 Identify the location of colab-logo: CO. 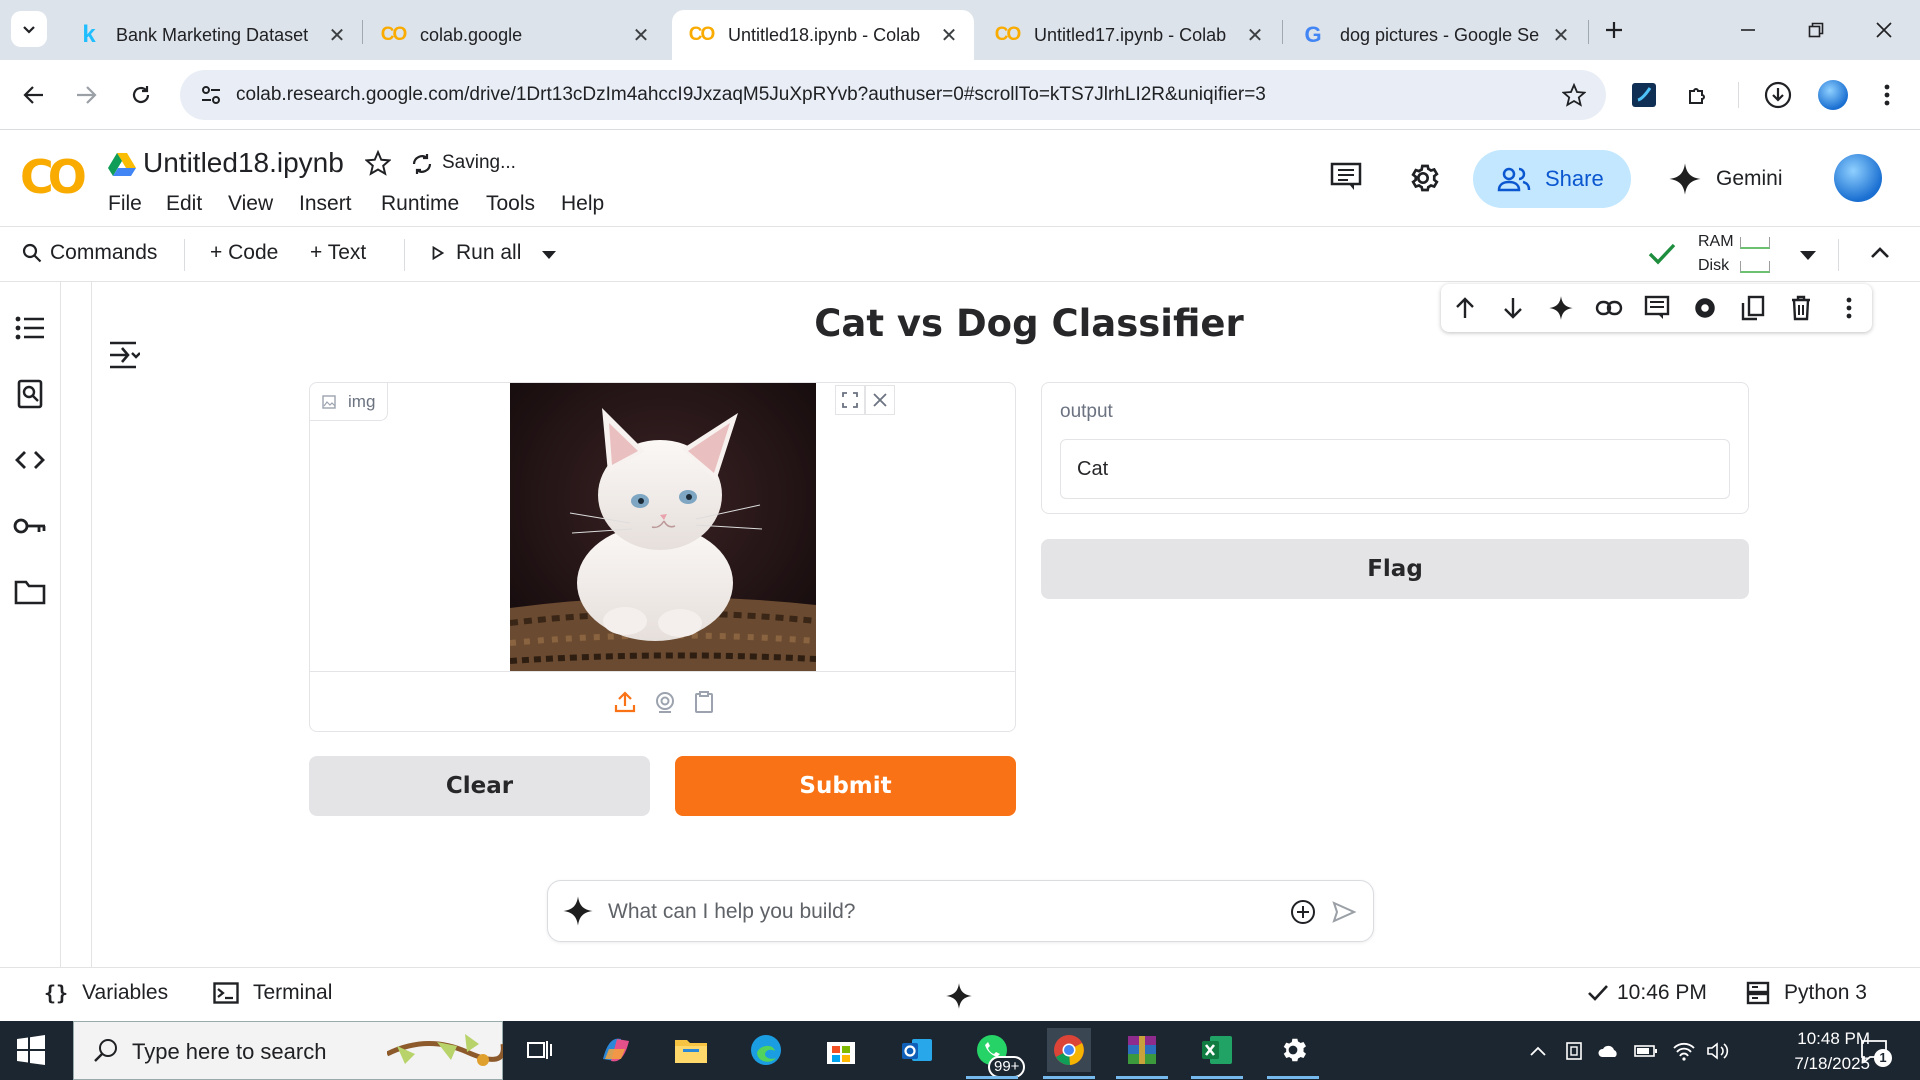
(53, 177).